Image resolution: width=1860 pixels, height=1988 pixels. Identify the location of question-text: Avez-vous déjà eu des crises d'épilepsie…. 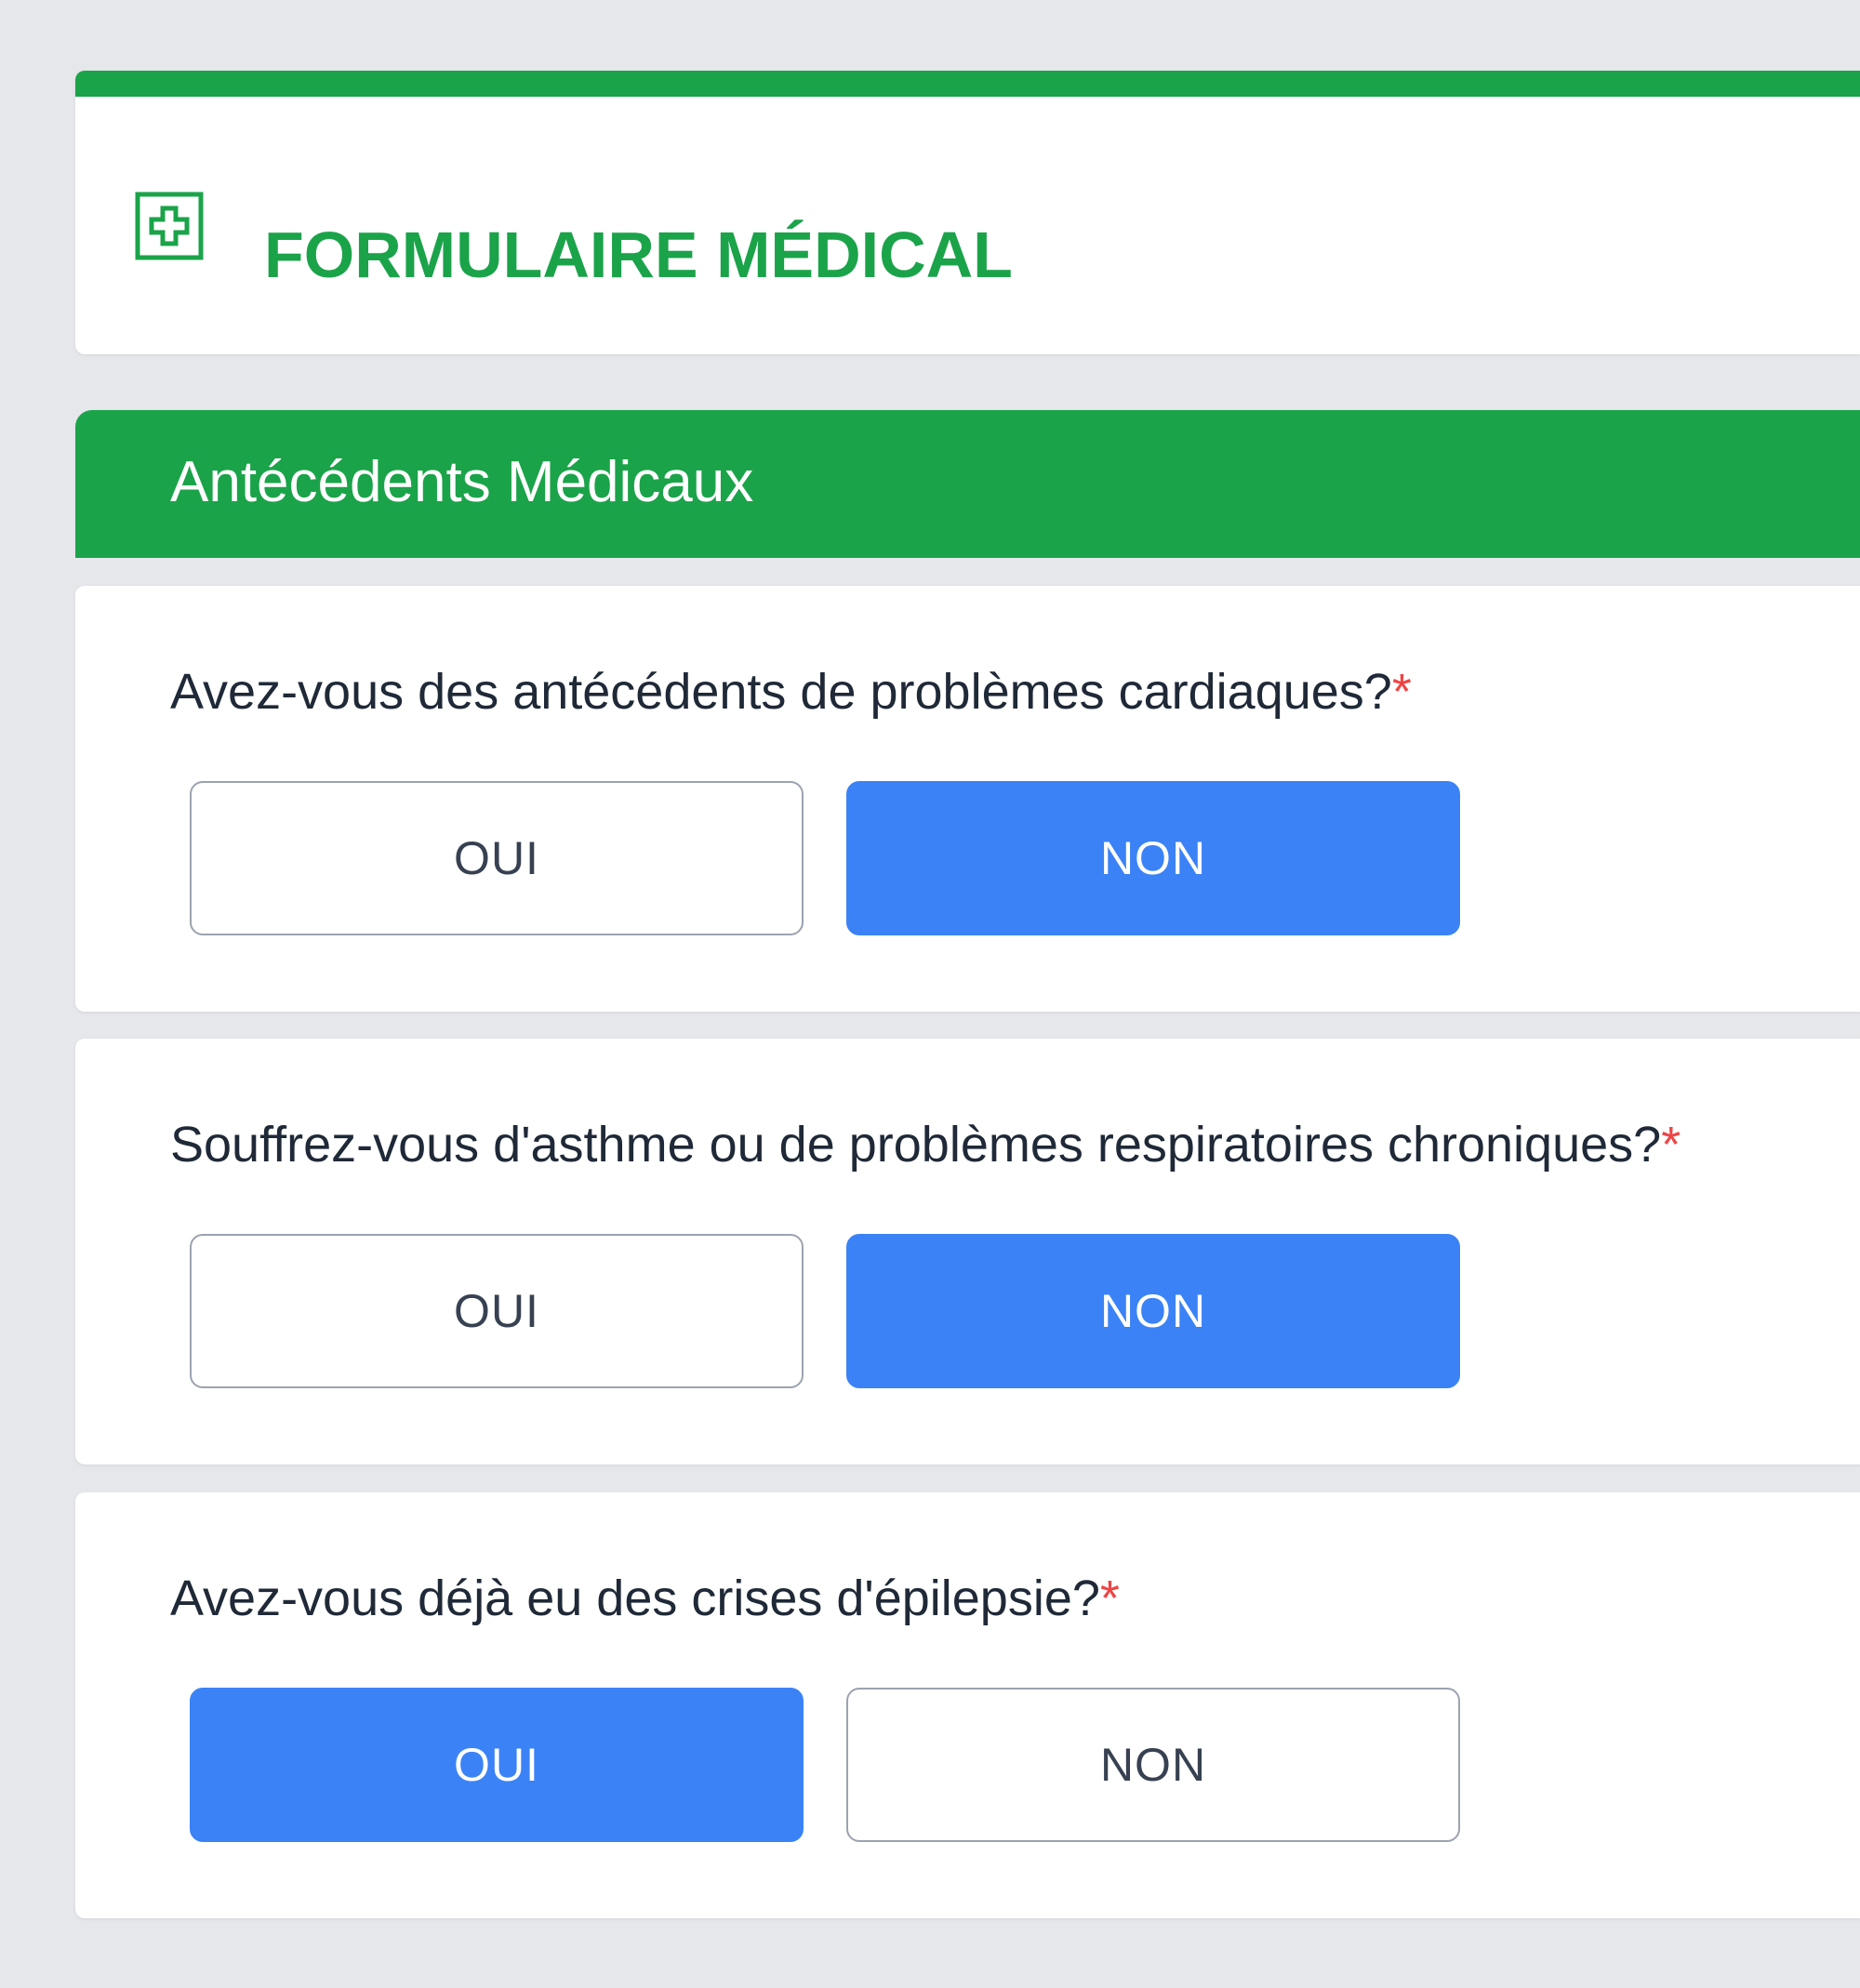
(635, 1598).